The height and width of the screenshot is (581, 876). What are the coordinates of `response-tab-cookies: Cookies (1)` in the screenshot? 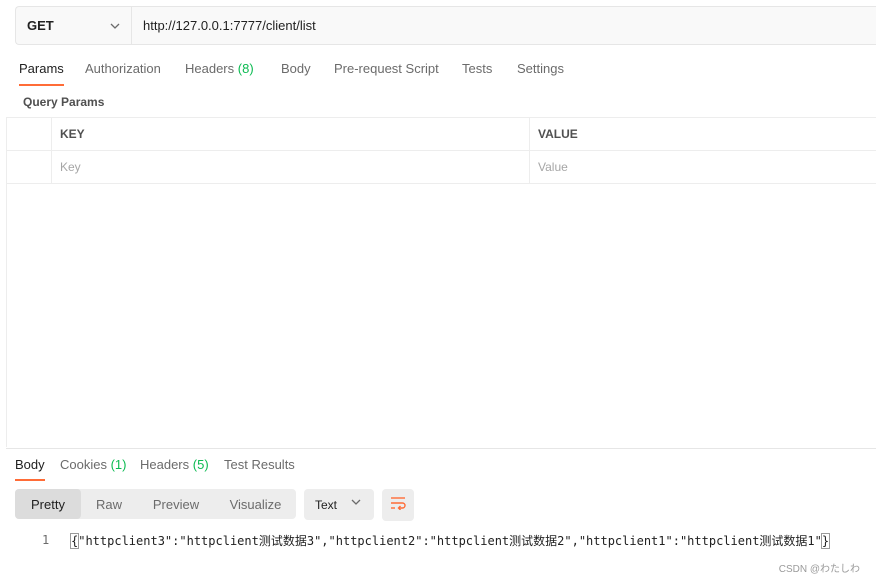 It's located at (93, 469).